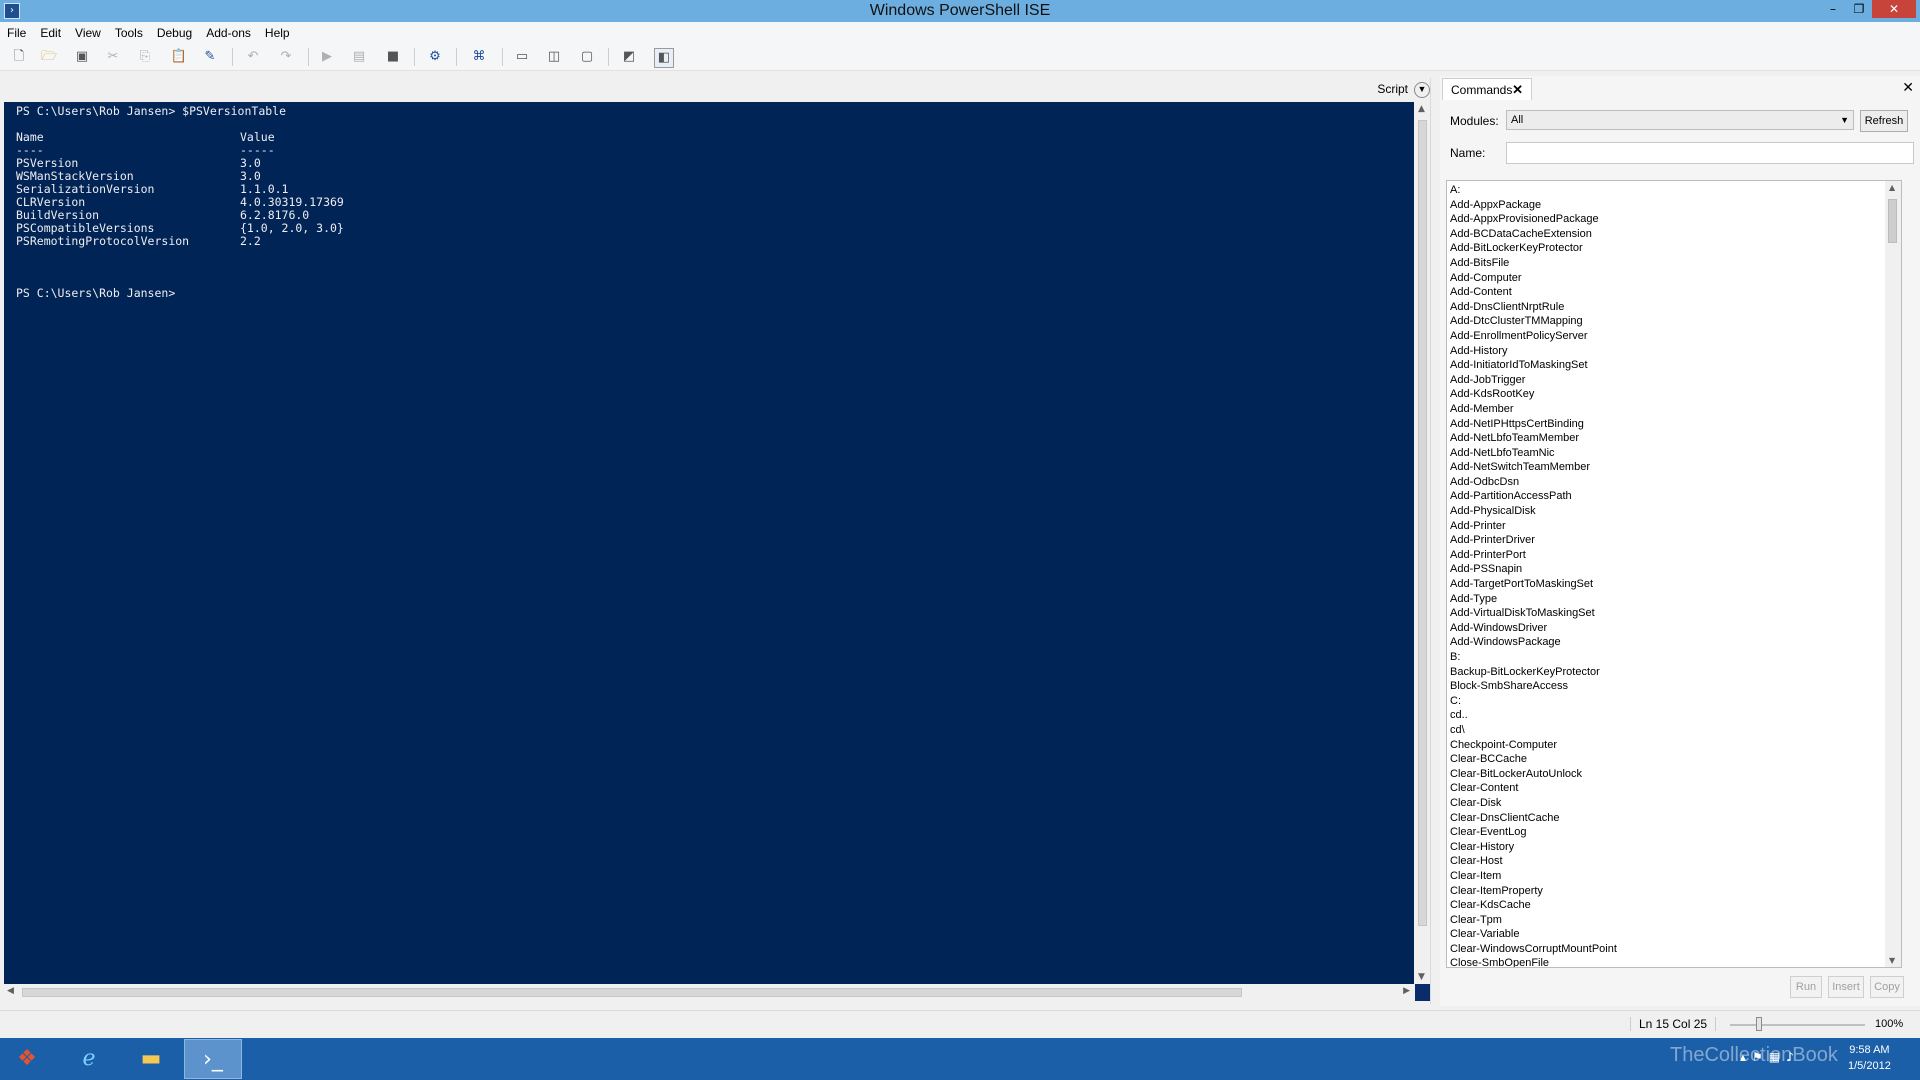 The image size is (1920, 1080). I want to click on list-item: Add-PrinterPort, so click(1533, 555).